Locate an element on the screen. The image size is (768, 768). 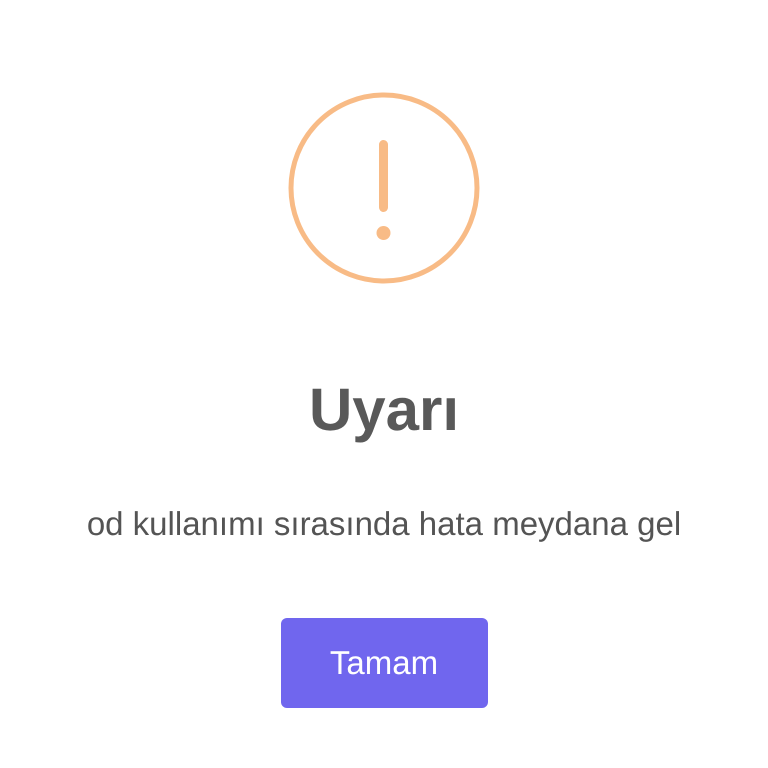
dialog-message: od kullanımı sırasında hata meydana gel is located at coordinates (384, 524).